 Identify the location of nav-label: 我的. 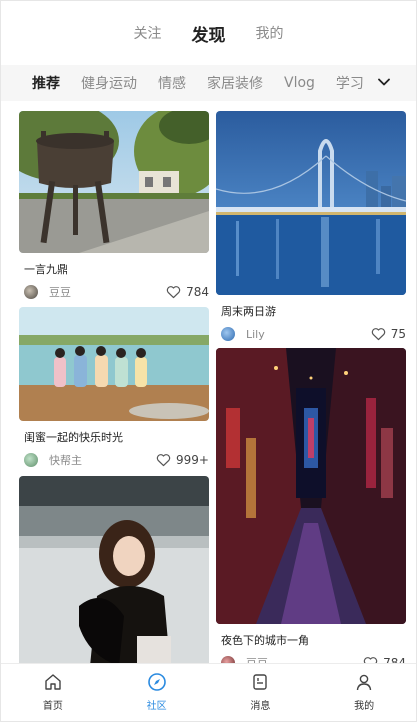
(364, 706).